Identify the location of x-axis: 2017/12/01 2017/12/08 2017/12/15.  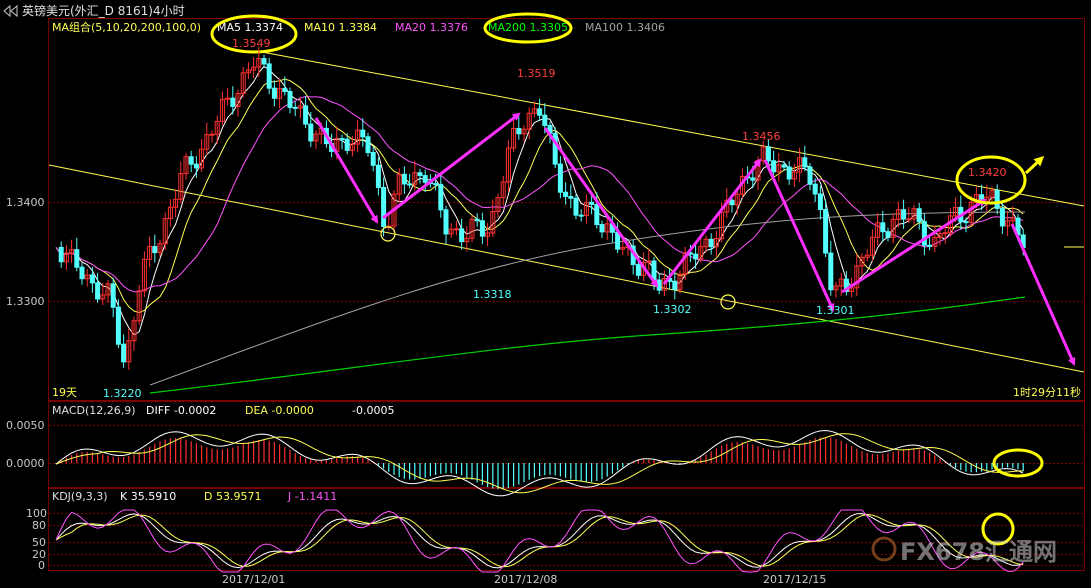
(524, 579).